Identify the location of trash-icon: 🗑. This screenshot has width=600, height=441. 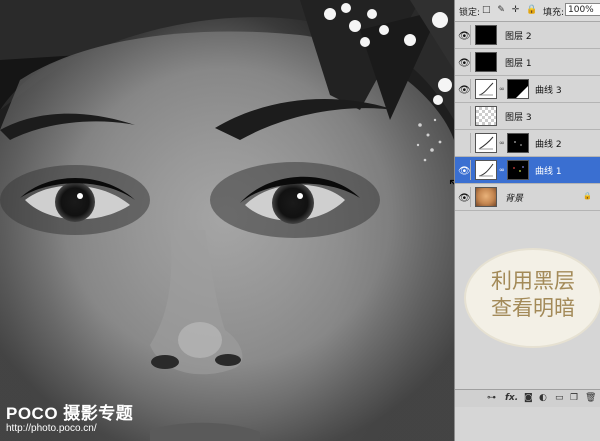
(590, 398).